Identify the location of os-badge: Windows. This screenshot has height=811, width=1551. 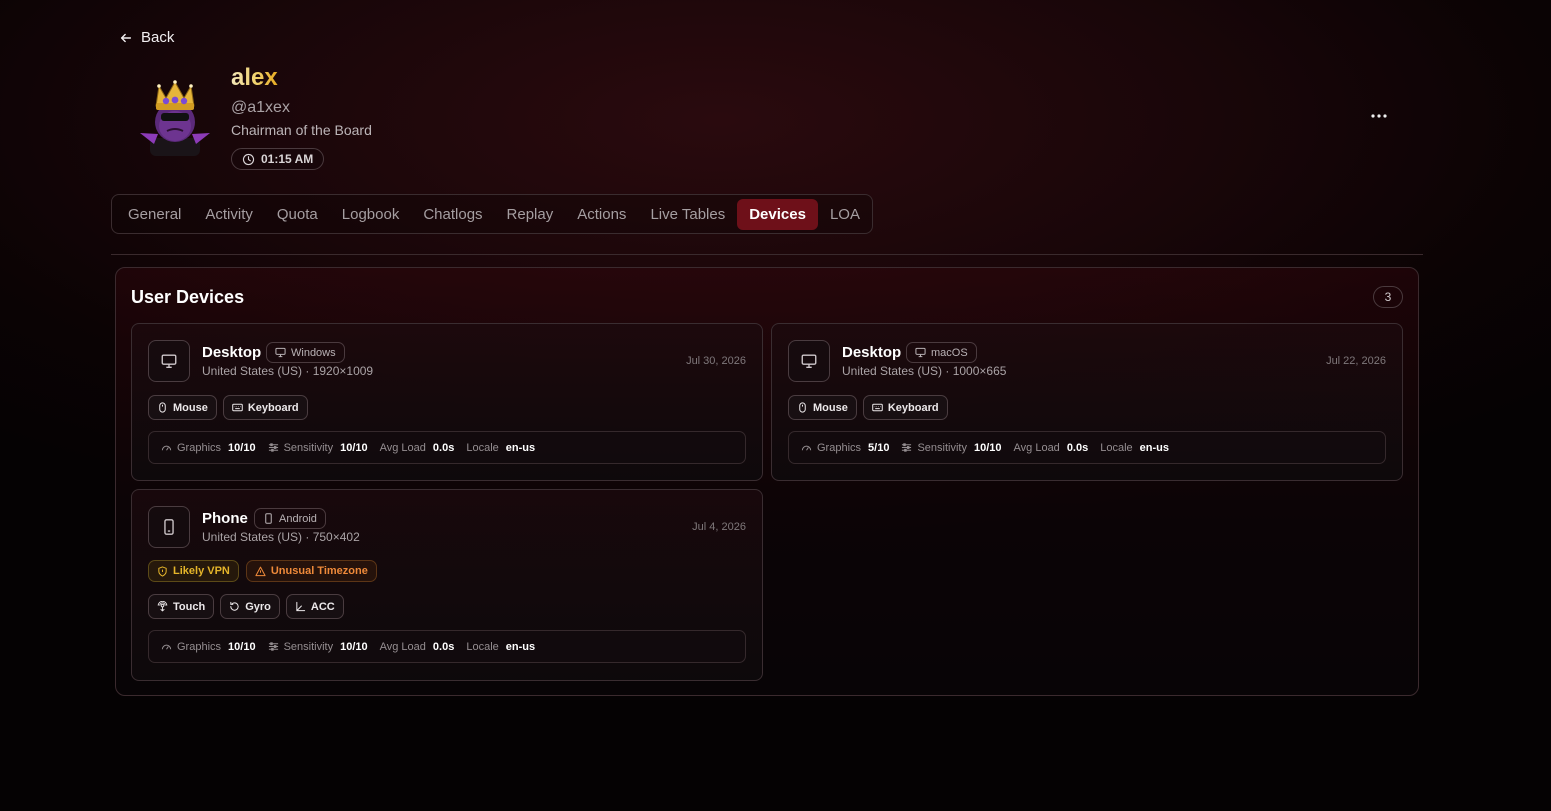
(305, 352).